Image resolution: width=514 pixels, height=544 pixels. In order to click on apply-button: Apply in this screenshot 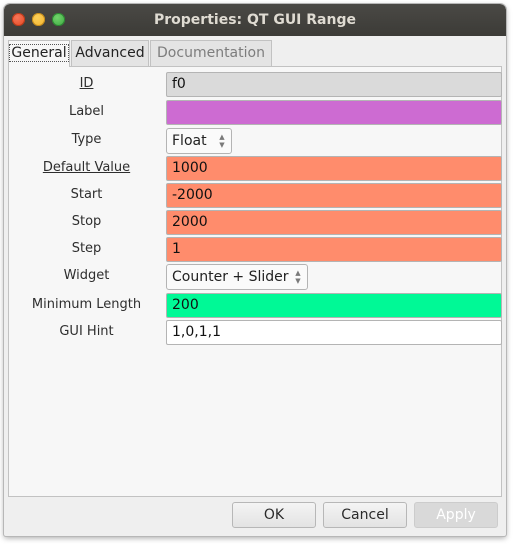, I will do `click(456, 515)`.